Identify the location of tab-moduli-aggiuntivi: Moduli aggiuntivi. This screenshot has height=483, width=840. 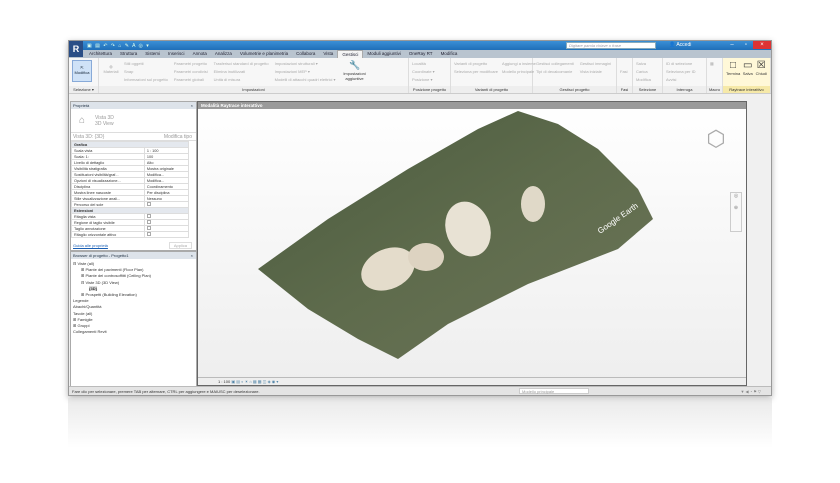
(384, 54).